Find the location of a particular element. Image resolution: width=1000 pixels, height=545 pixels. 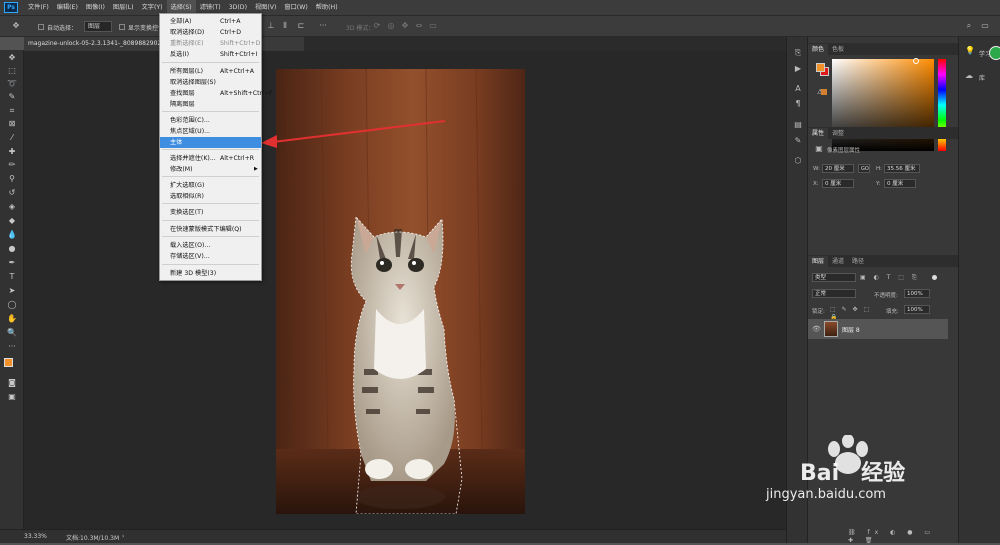

lasso-tool-icon: ➰ is located at coordinates (12, 84).